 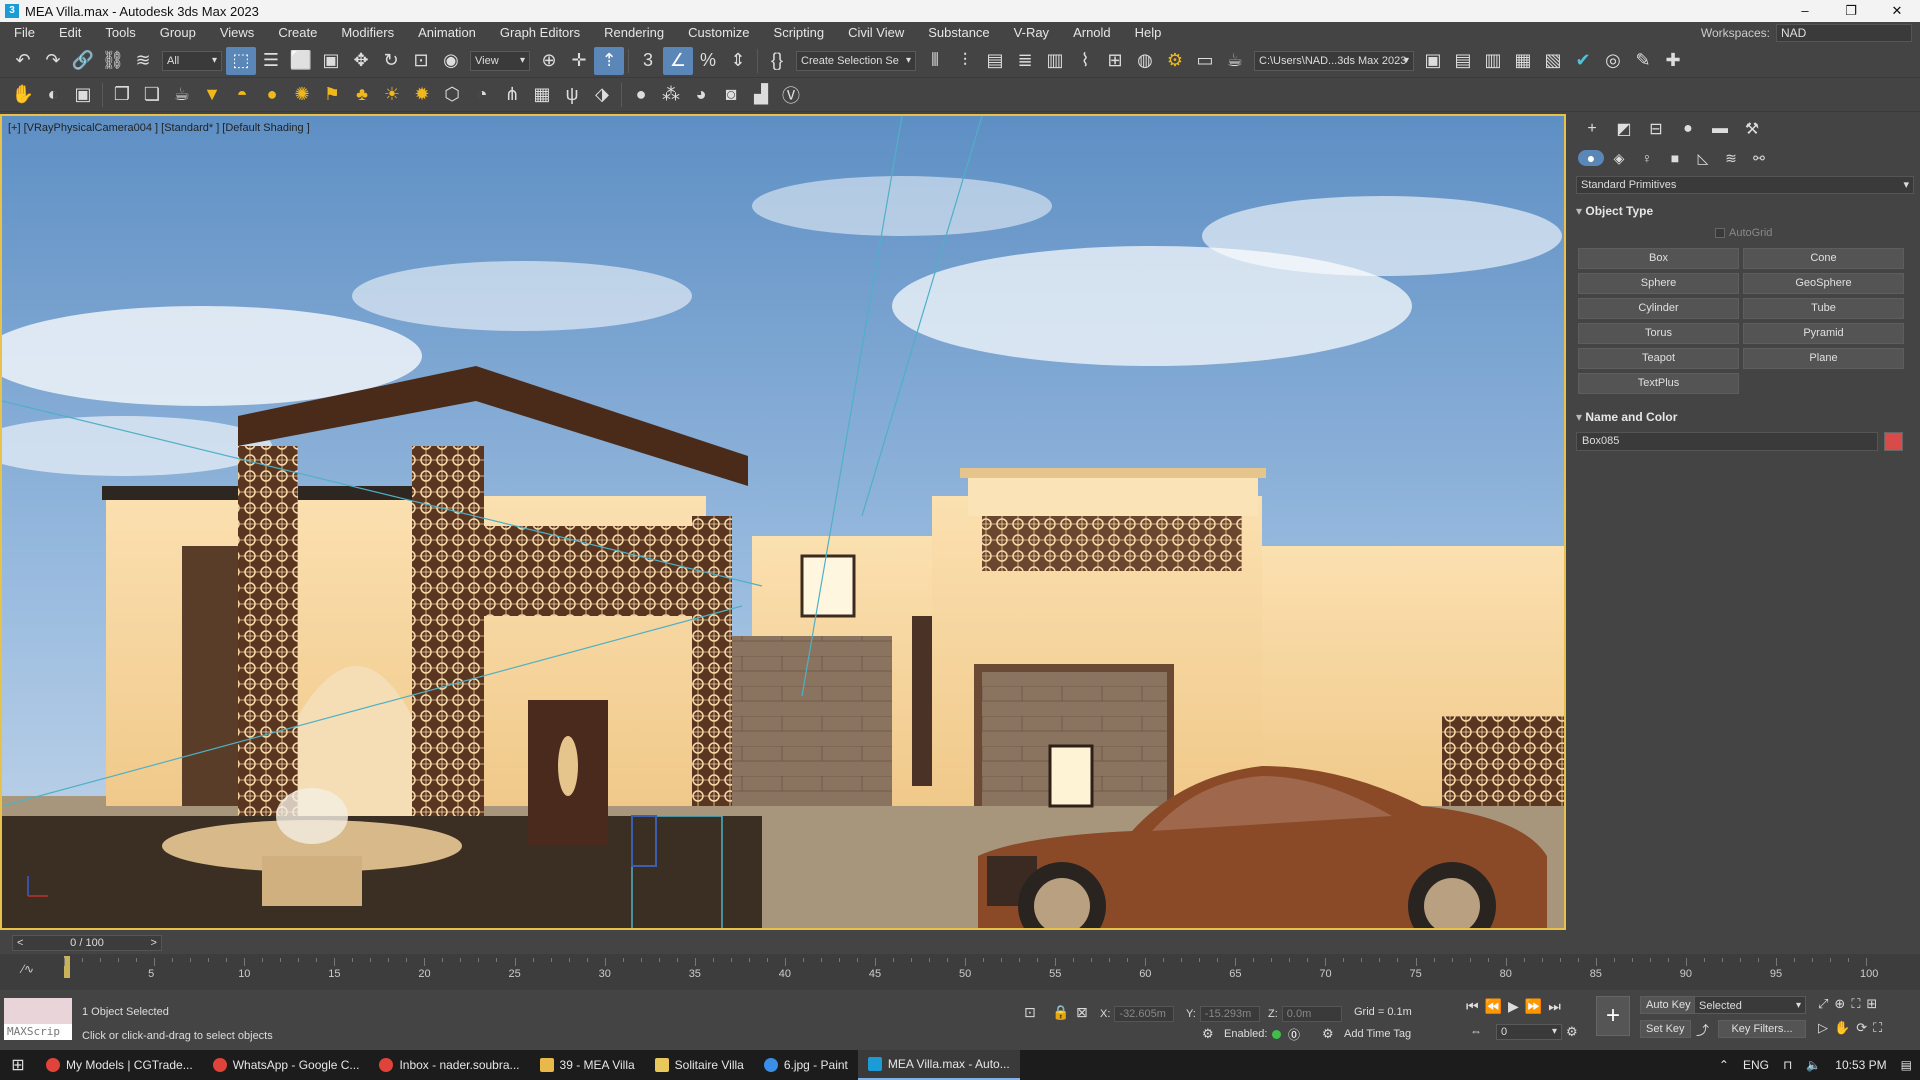 I want to click on asset-tracking-icon: ▦, so click(x=1523, y=61).